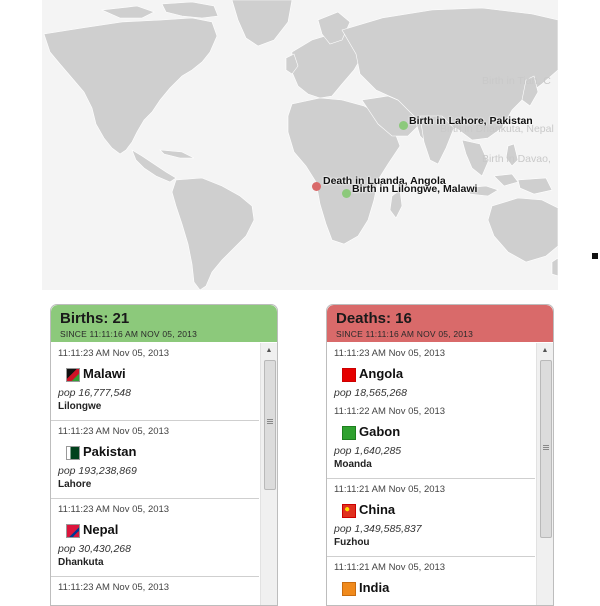 The image size is (600, 606). I want to click on entry-city: Lilongwe, so click(80, 406).